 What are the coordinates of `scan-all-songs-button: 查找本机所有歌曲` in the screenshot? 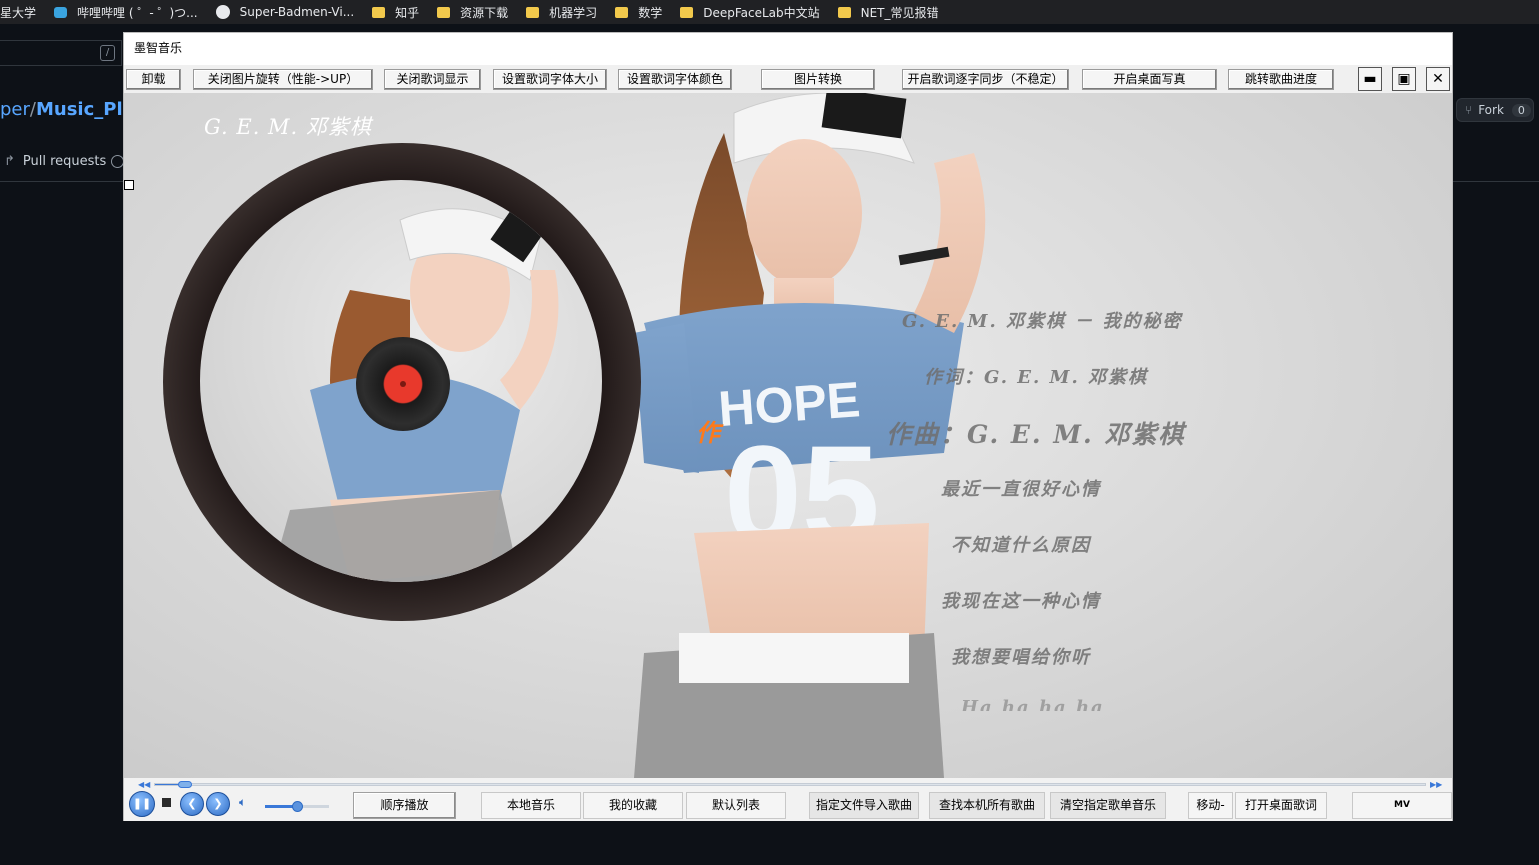 It's located at (987, 805).